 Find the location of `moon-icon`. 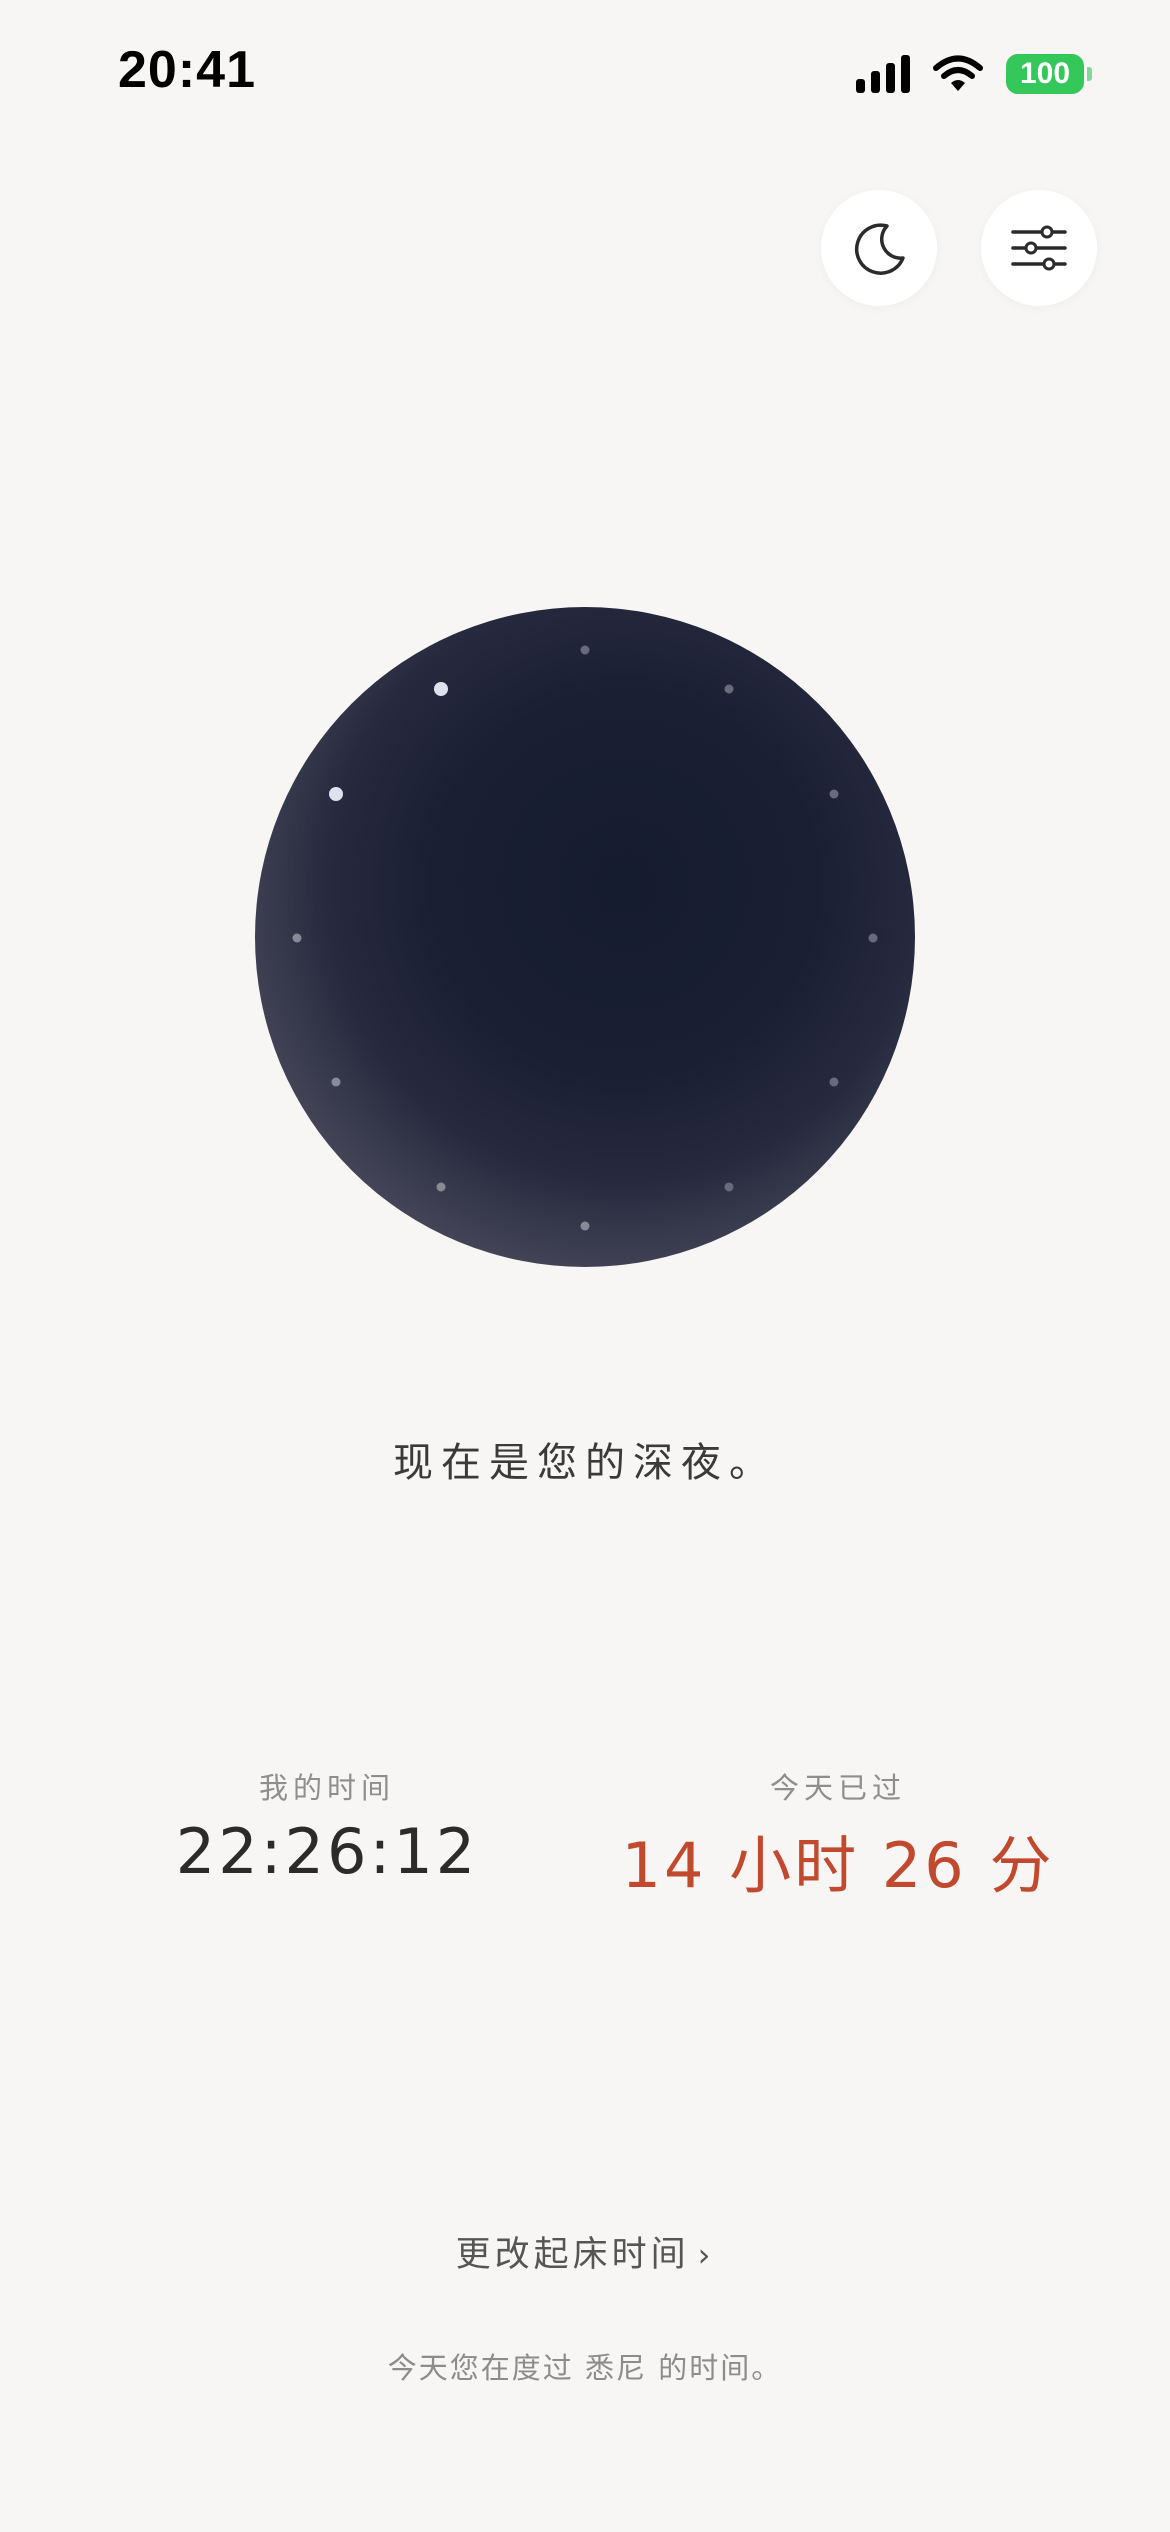

moon-icon is located at coordinates (879, 249).